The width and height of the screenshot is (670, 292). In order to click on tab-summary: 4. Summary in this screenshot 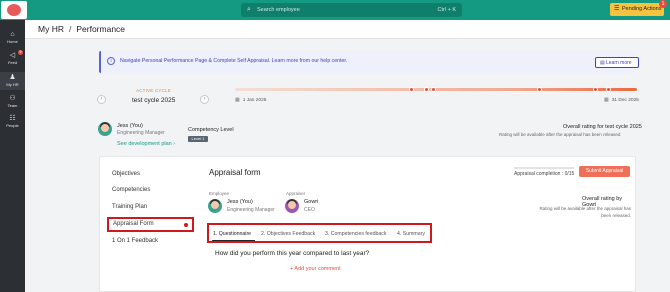, I will do `click(411, 234)`.